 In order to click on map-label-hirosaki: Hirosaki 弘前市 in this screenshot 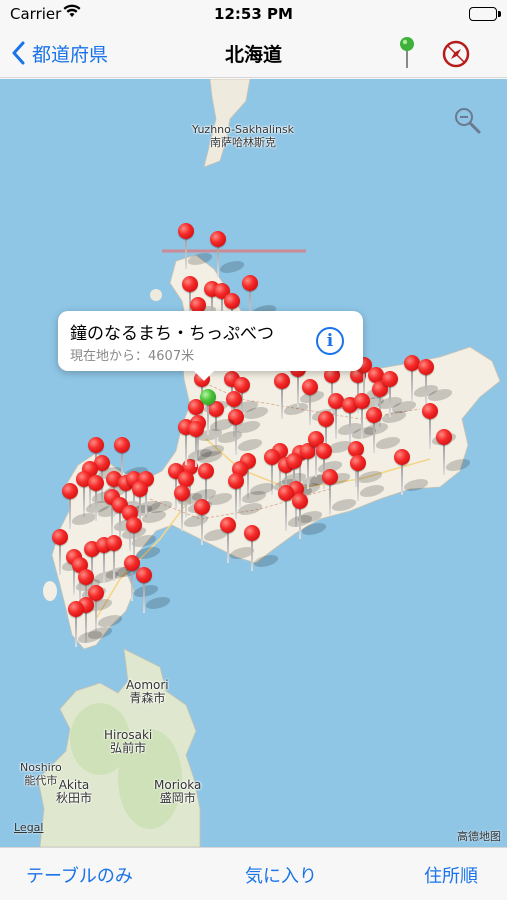, I will do `click(128, 742)`.